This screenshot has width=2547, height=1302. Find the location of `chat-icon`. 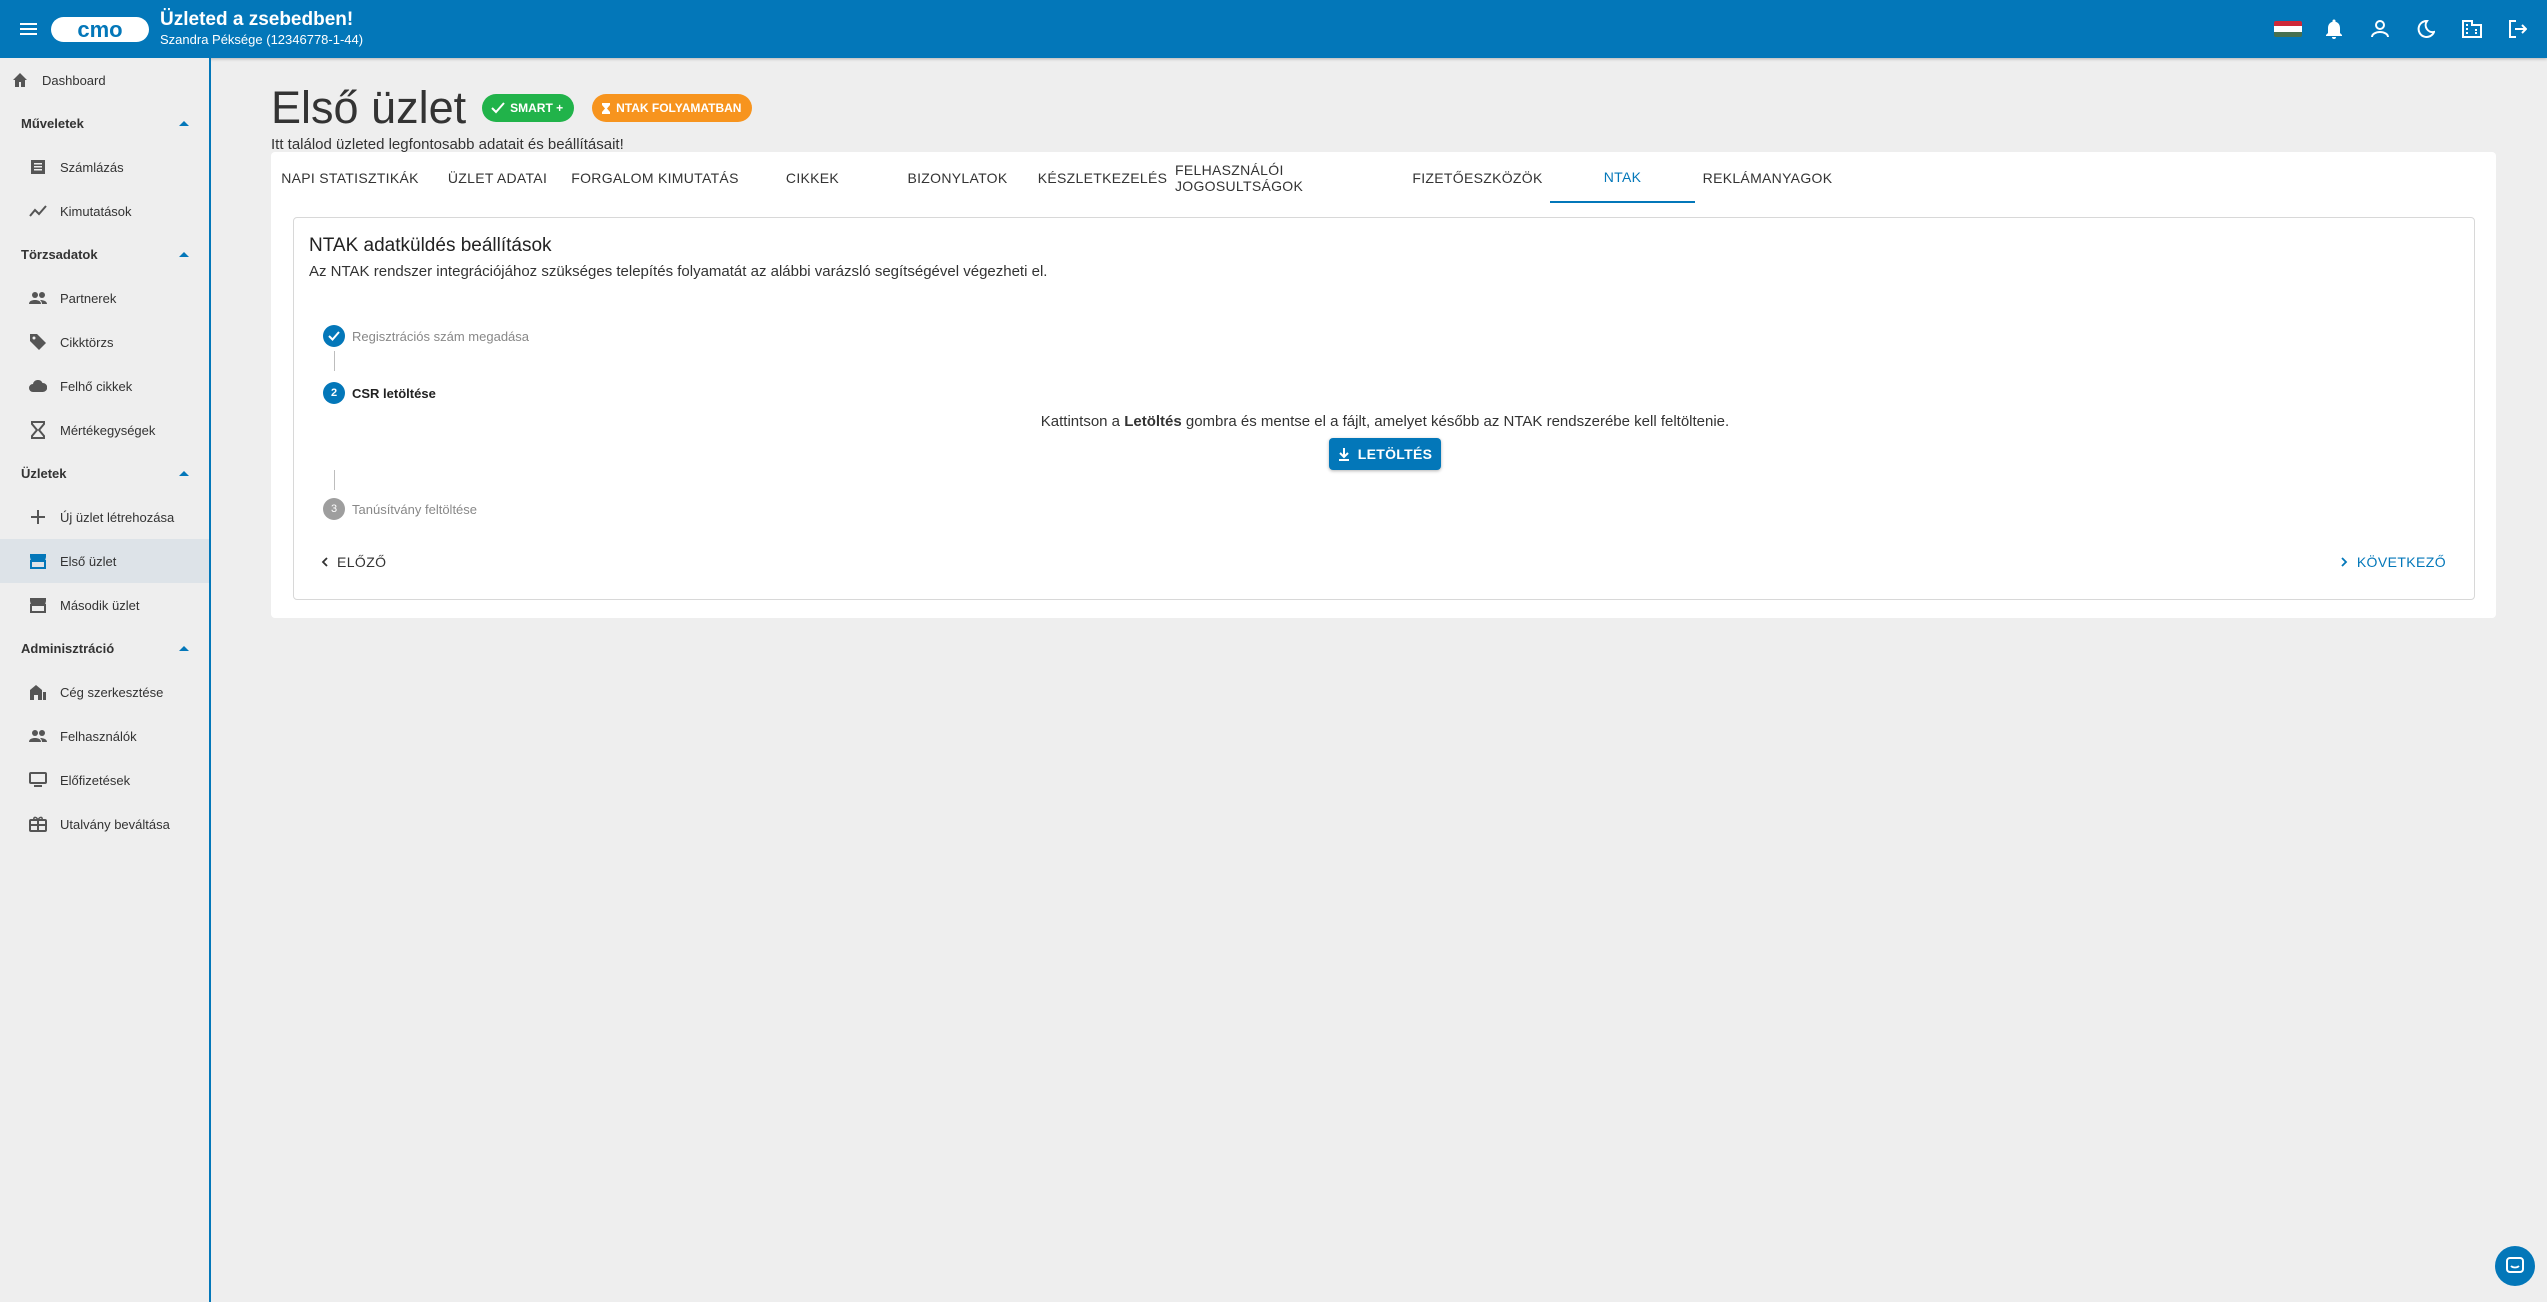

chat-icon is located at coordinates (2515, 1266).